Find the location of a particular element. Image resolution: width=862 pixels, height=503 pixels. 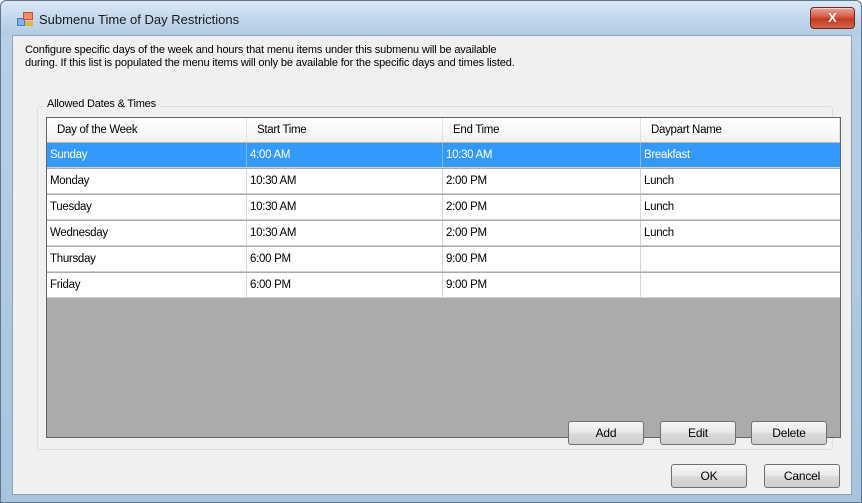

cell-day: Thursday is located at coordinates (147, 259).